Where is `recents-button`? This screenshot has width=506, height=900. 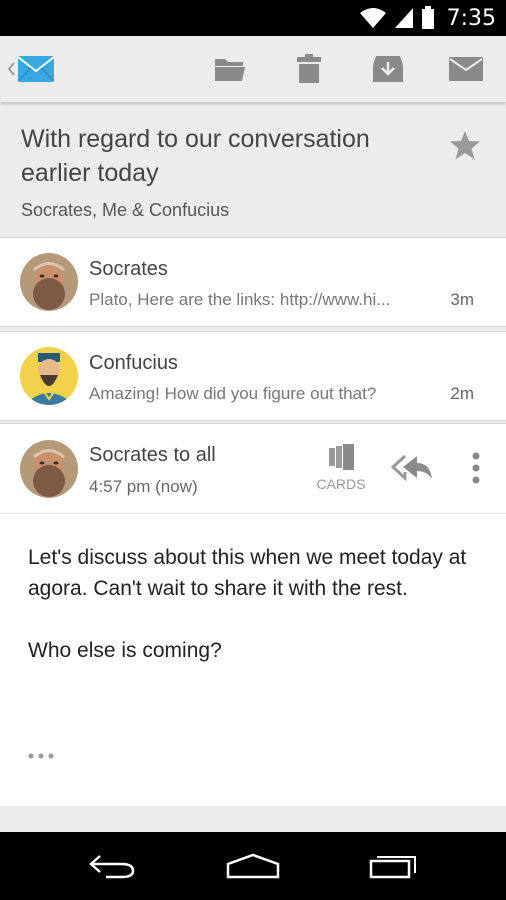 recents-button is located at coordinates (394, 866).